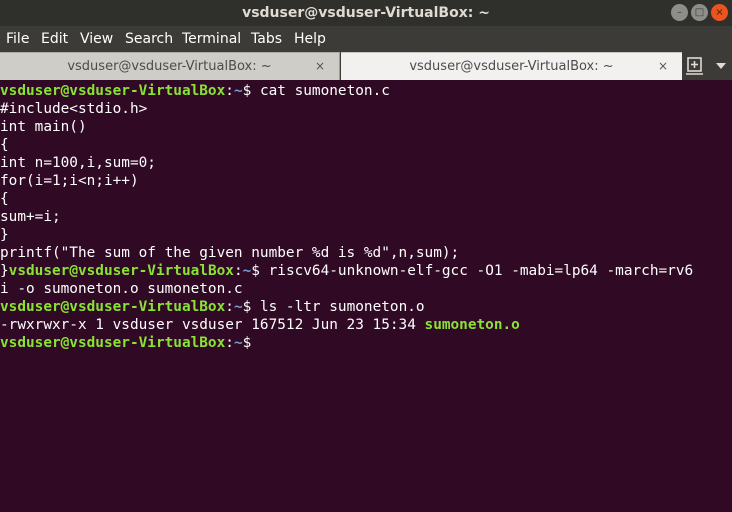  What do you see at coordinates (43, 127) in the screenshot?
I see `code-line: int main()` at bounding box center [43, 127].